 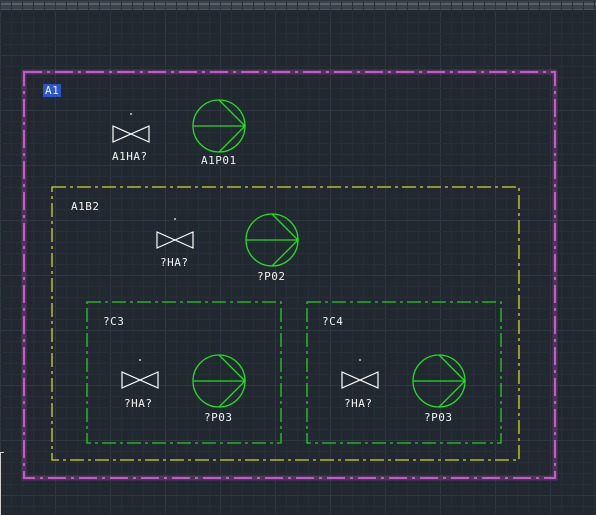 What do you see at coordinates (219, 160) in the screenshot?
I see `pump-tag: A1P01` at bounding box center [219, 160].